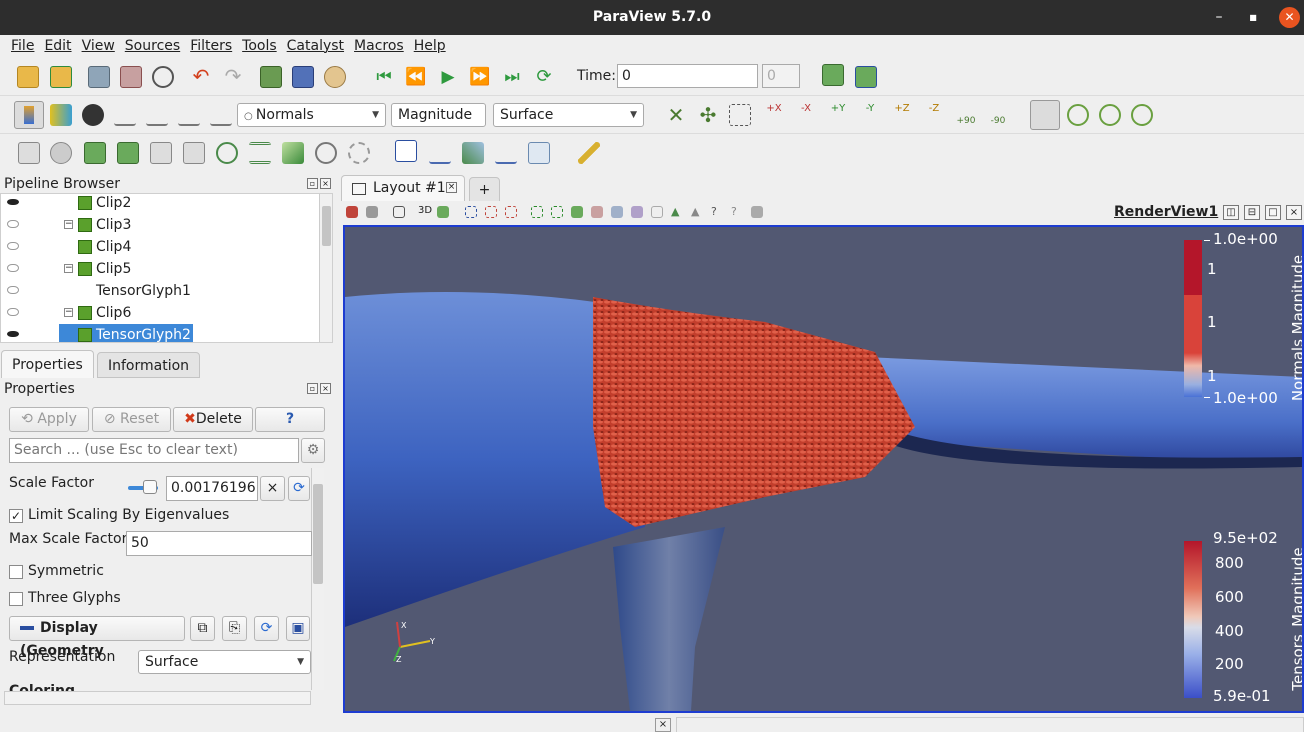  What do you see at coordinates (299, 488) in the screenshot?
I see `reset-scale-factor-button: ⟳` at bounding box center [299, 488].